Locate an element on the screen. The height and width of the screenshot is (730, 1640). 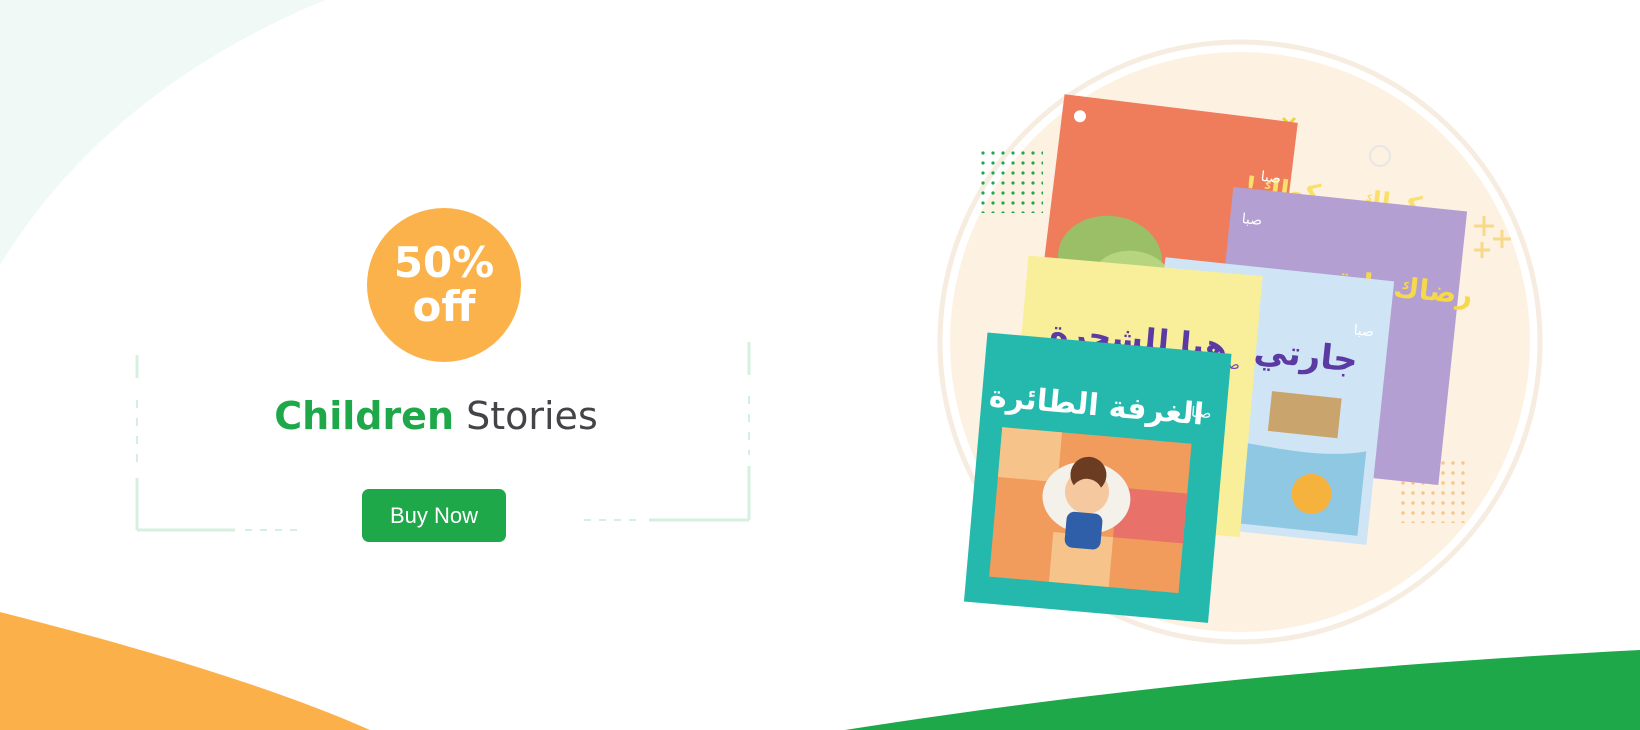
book-cover-5: الغرفة الطائرة صبا is located at coordinates (1097, 477).